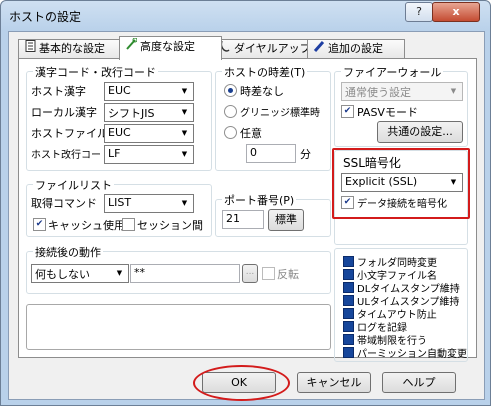 Image resolution: width=491 pixels, height=406 pixels. I want to click on help-title-button: ?, so click(419, 12).